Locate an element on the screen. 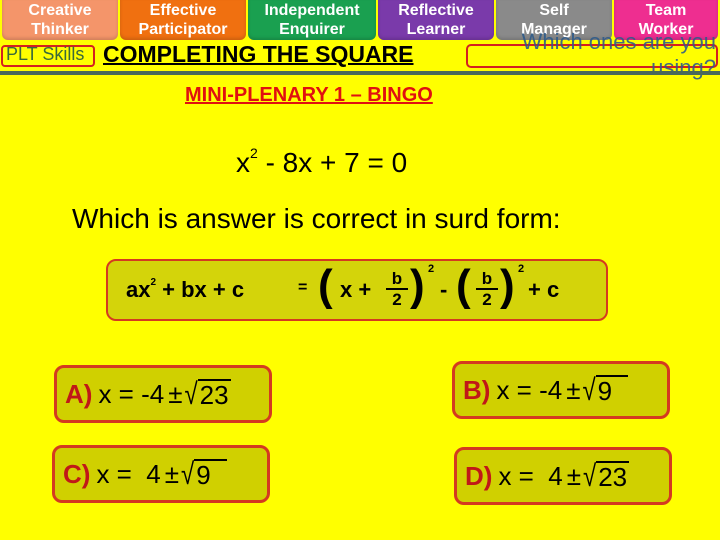 The width and height of the screenshot is (720, 540). subtitle: MINI-PLENARY 1 – BINGO is located at coordinates (309, 95).